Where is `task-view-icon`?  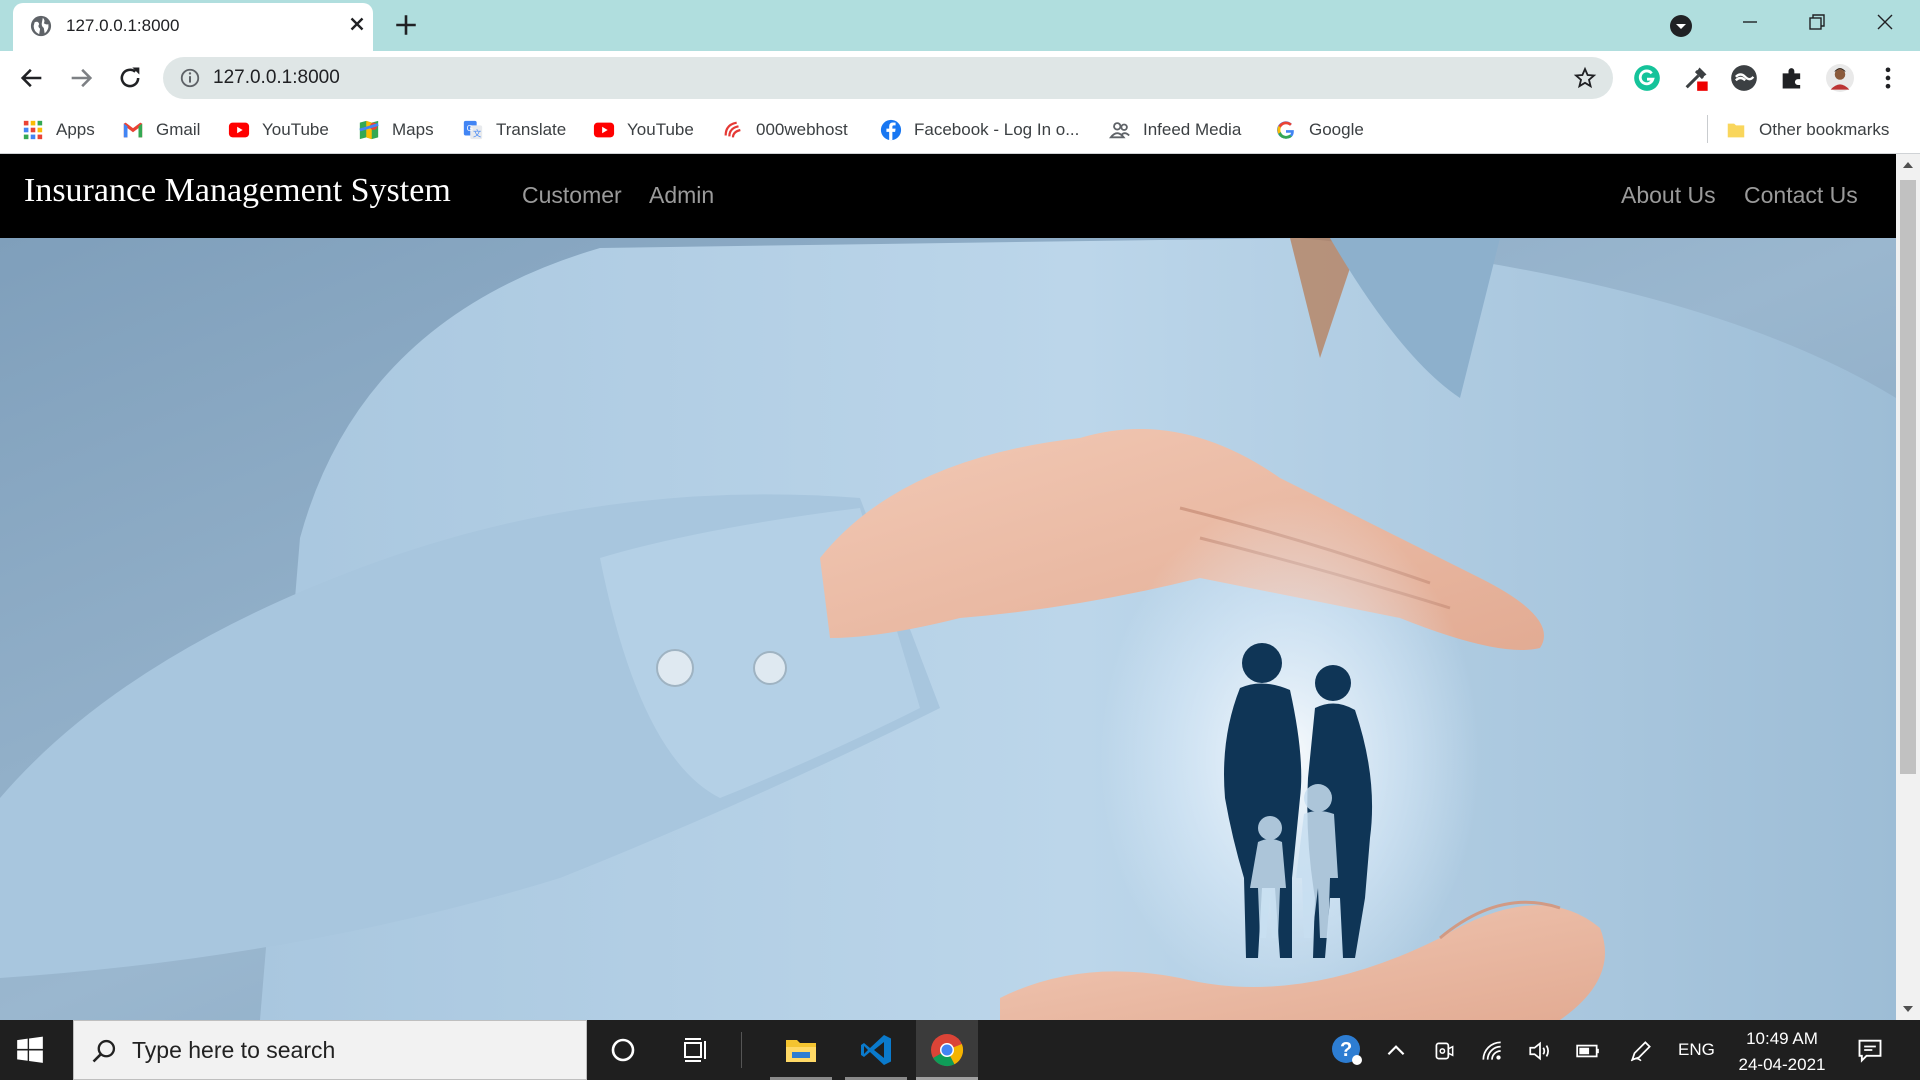 task-view-icon is located at coordinates (696, 1050).